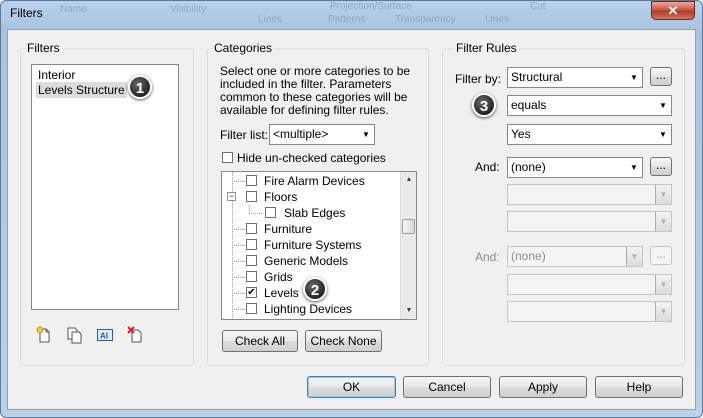 Image resolution: width=703 pixels, height=418 pixels. I want to click on and-1-label: And:, so click(487, 167).